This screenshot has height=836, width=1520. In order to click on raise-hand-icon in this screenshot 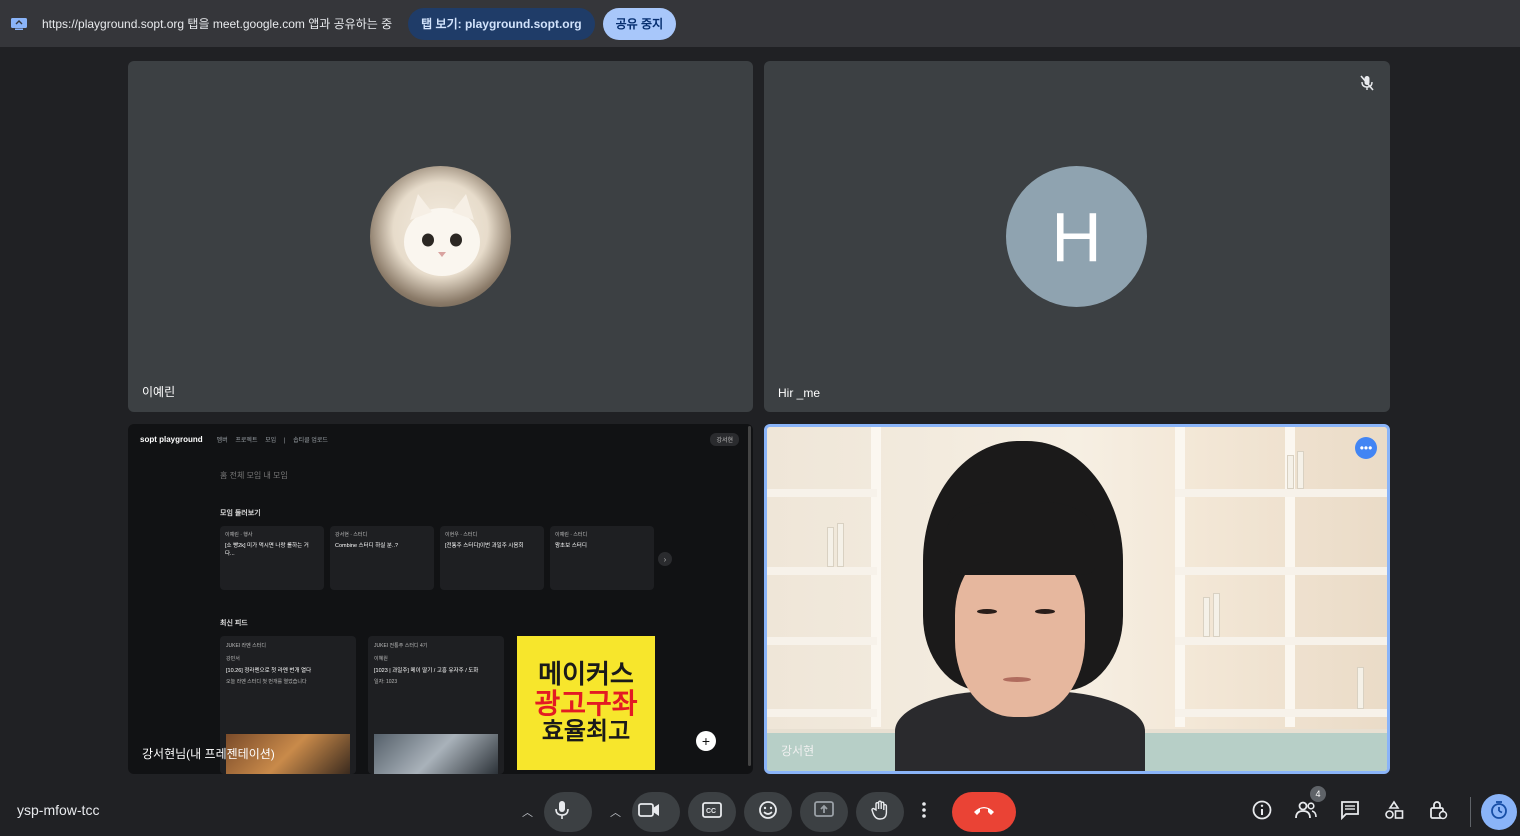, I will do `click(880, 812)`.